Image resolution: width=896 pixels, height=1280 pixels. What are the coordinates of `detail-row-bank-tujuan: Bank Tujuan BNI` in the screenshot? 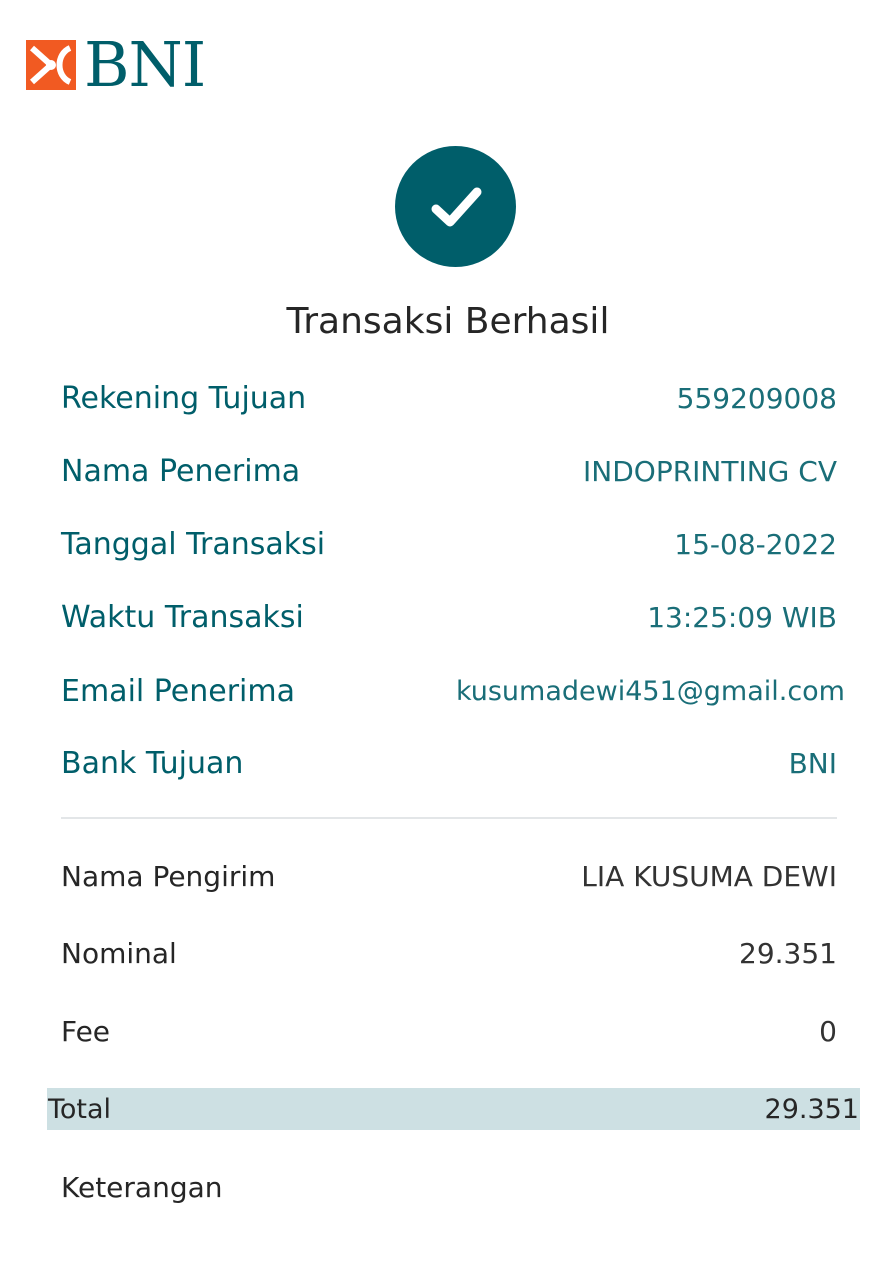 It's located at (449, 763).